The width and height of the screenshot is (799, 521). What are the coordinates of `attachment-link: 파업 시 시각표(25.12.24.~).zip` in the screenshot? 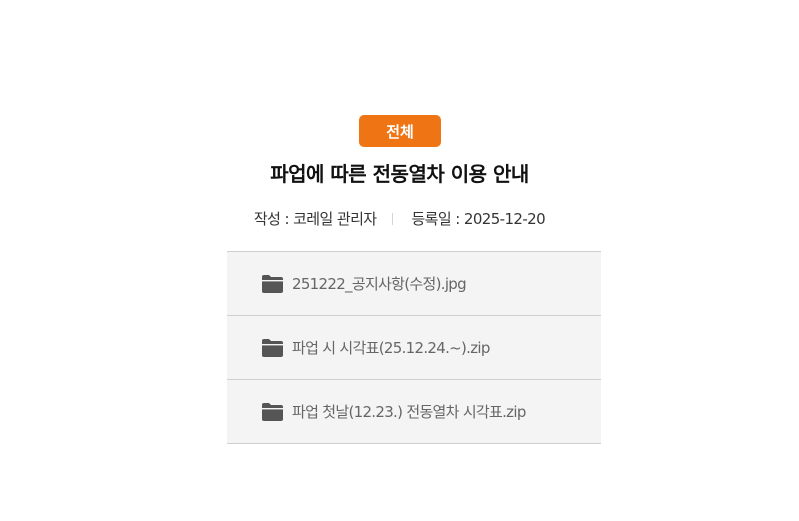 It's located at (391, 347).